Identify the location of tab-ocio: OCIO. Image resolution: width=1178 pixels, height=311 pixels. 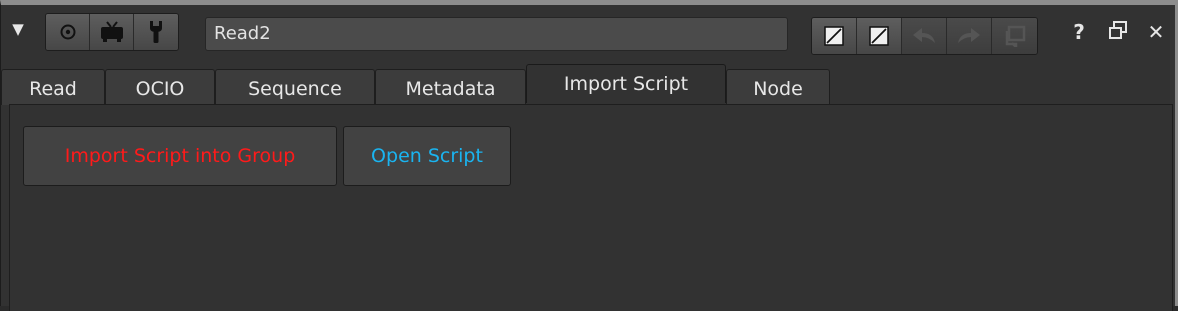
(160, 87).